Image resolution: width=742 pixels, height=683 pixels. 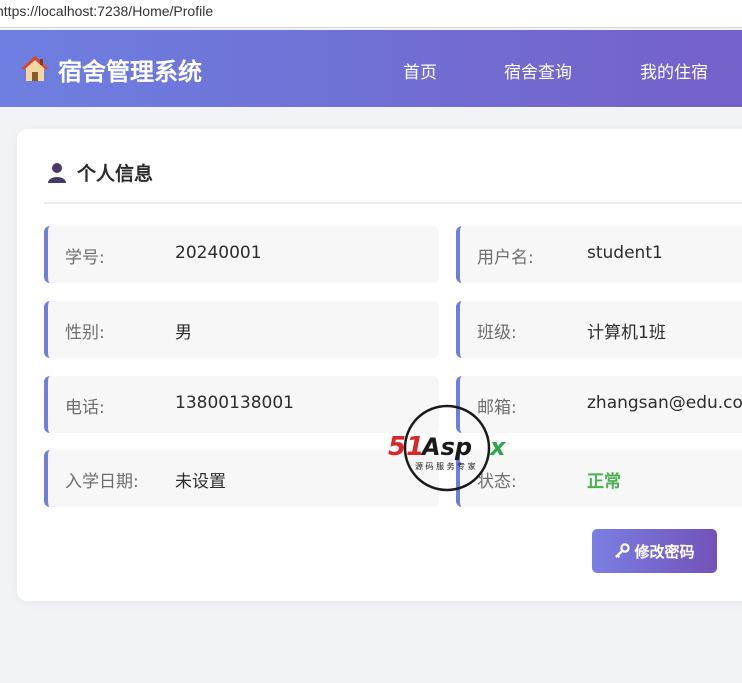 I want to click on card-title: 个人信息, so click(x=115, y=174).